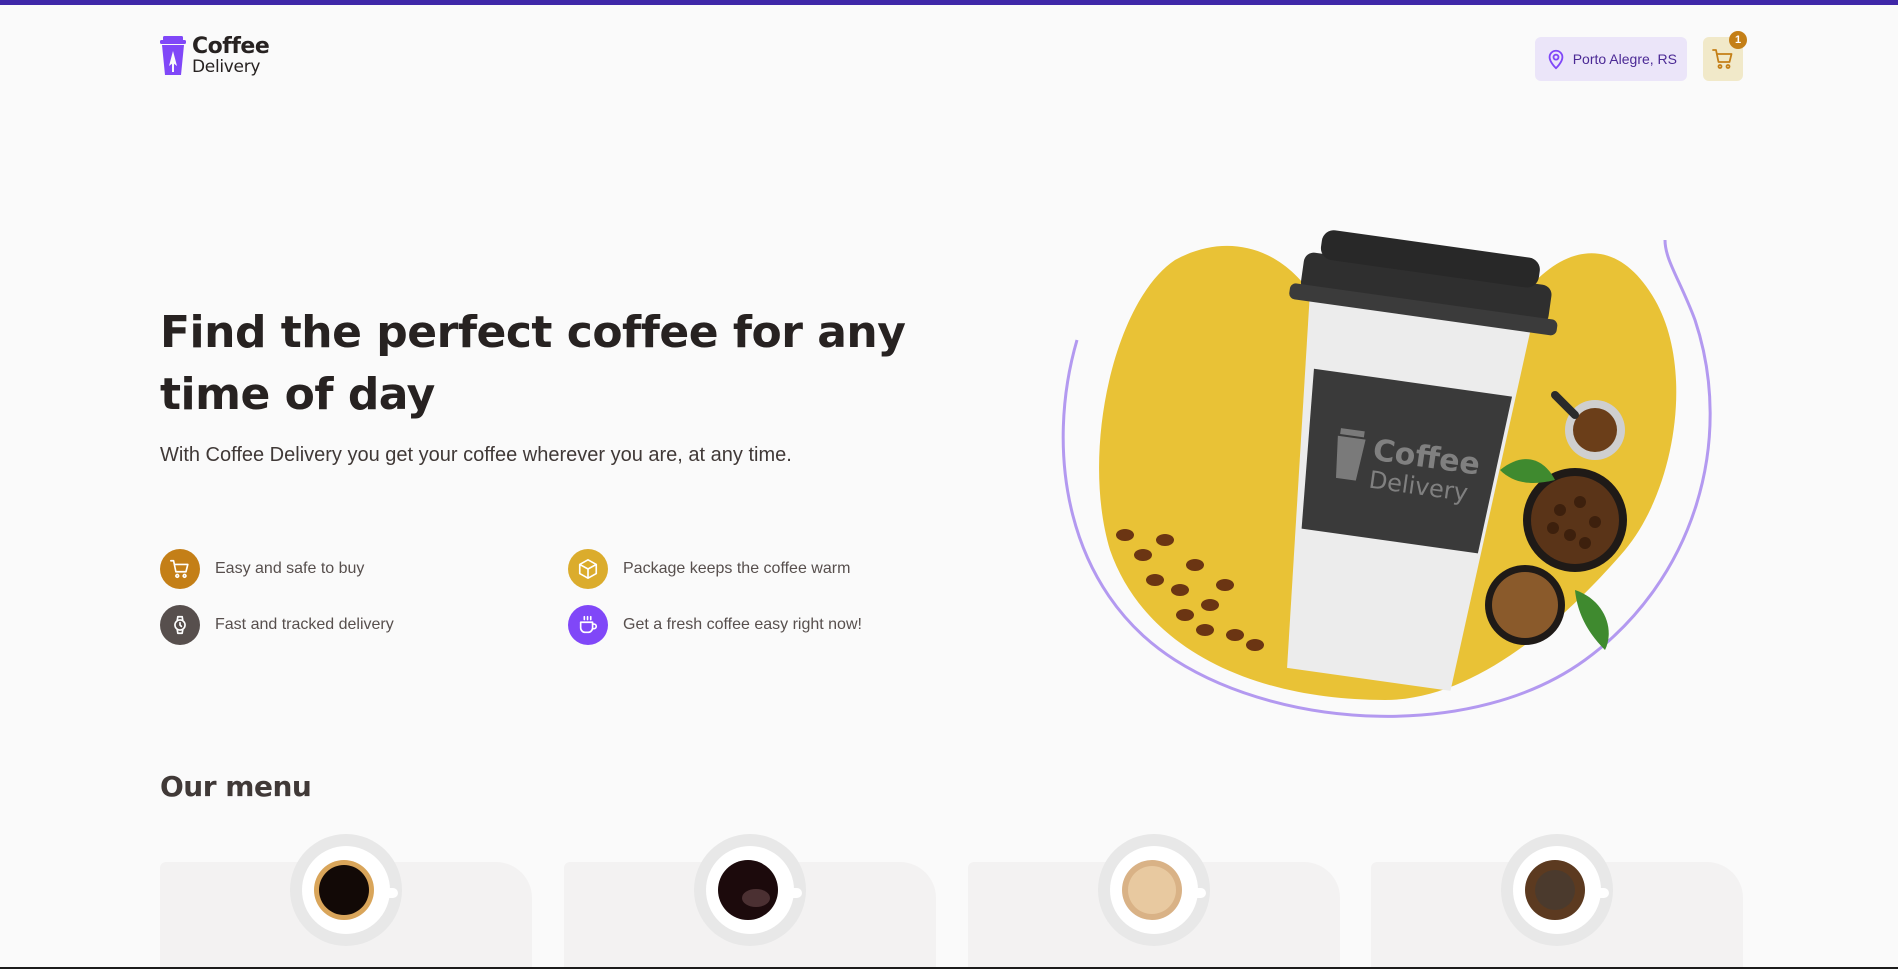 This screenshot has width=1898, height=969. Describe the element at coordinates (304, 624) in the screenshot. I see `feature-label: Fast and tracked delivery` at that location.